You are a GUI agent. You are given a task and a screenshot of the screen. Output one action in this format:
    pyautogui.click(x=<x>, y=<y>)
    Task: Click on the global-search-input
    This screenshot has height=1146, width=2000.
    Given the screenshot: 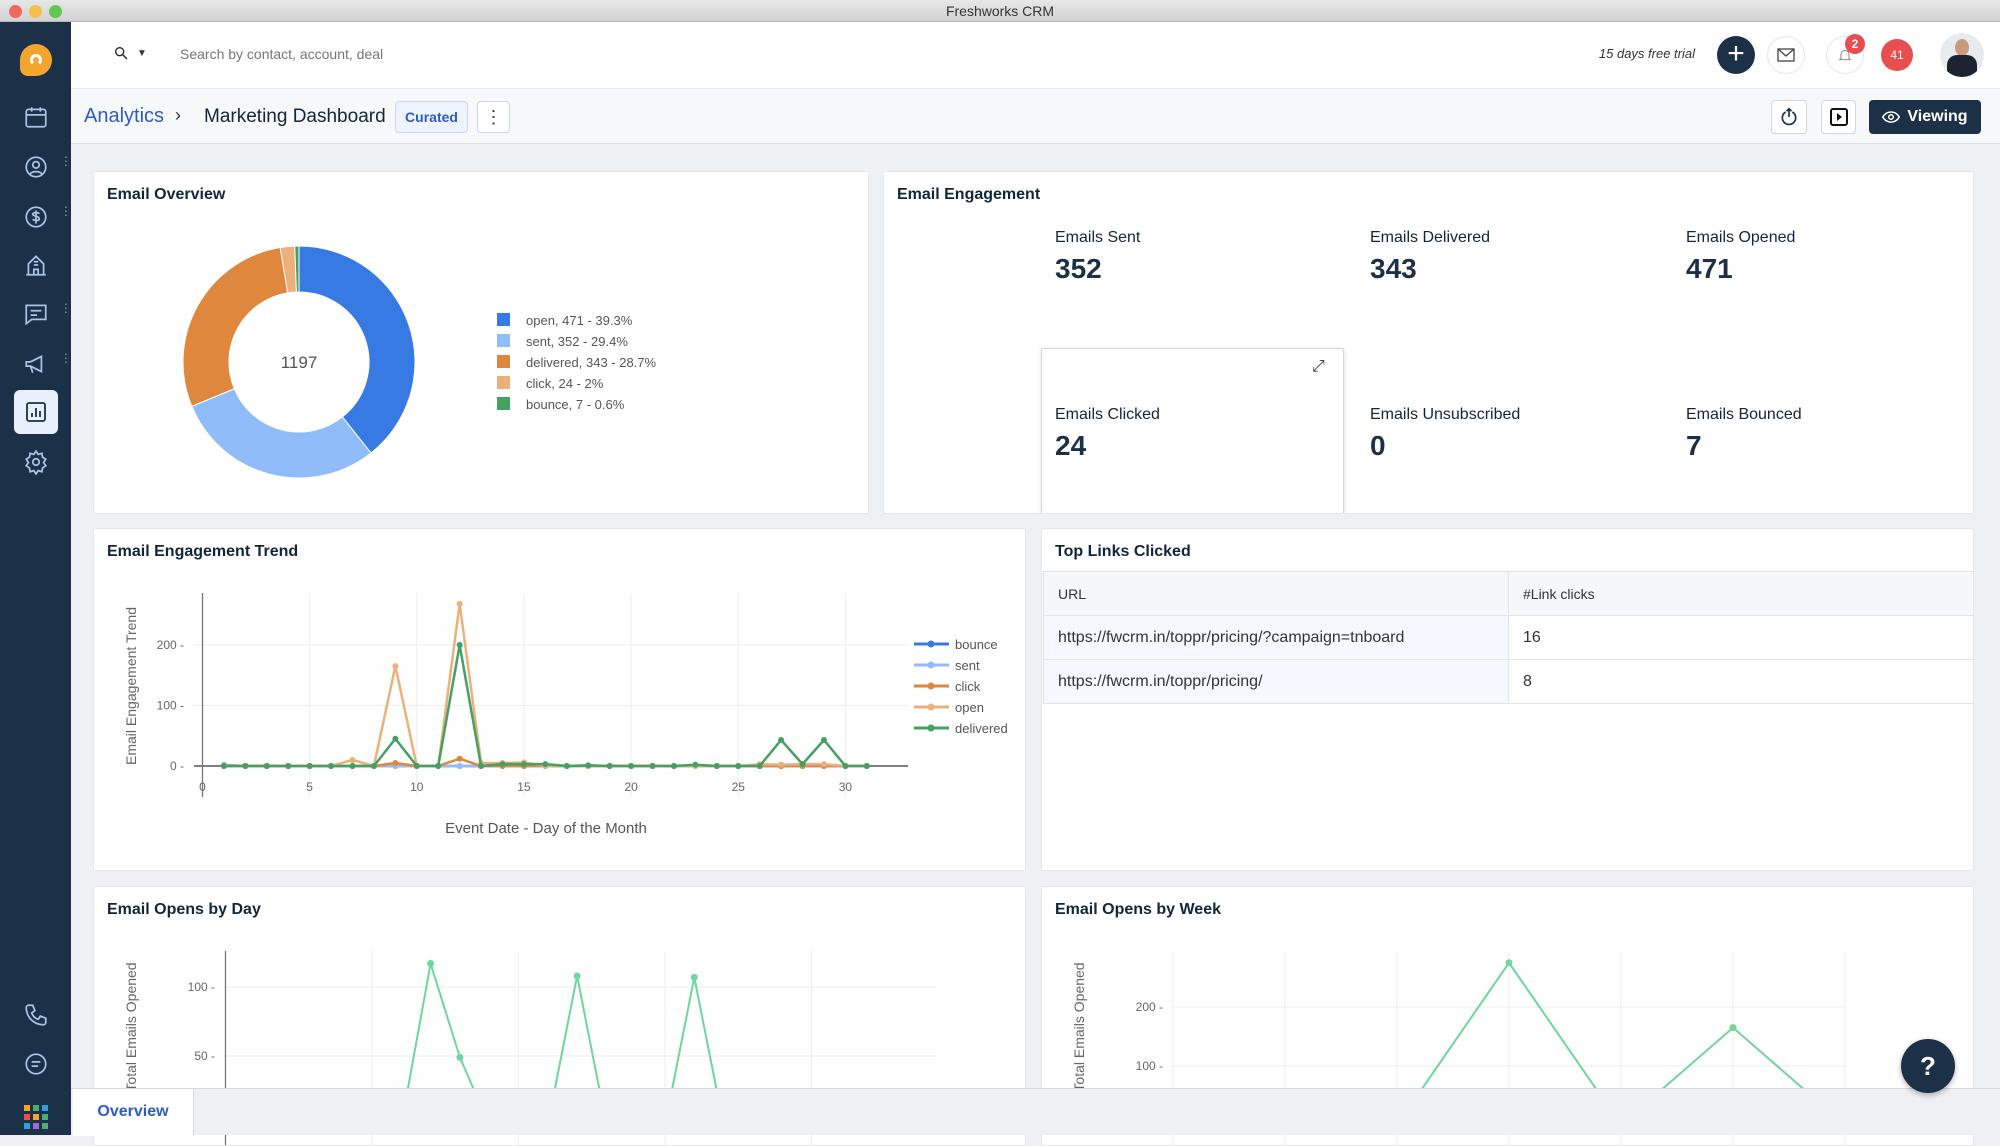 What is the action you would take?
    pyautogui.click(x=480, y=54)
    